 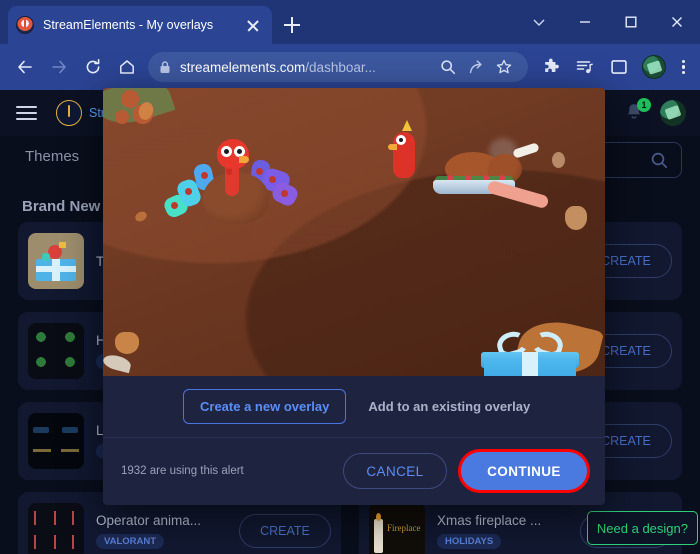 I want to click on petal-icon, so click(x=118, y=363).